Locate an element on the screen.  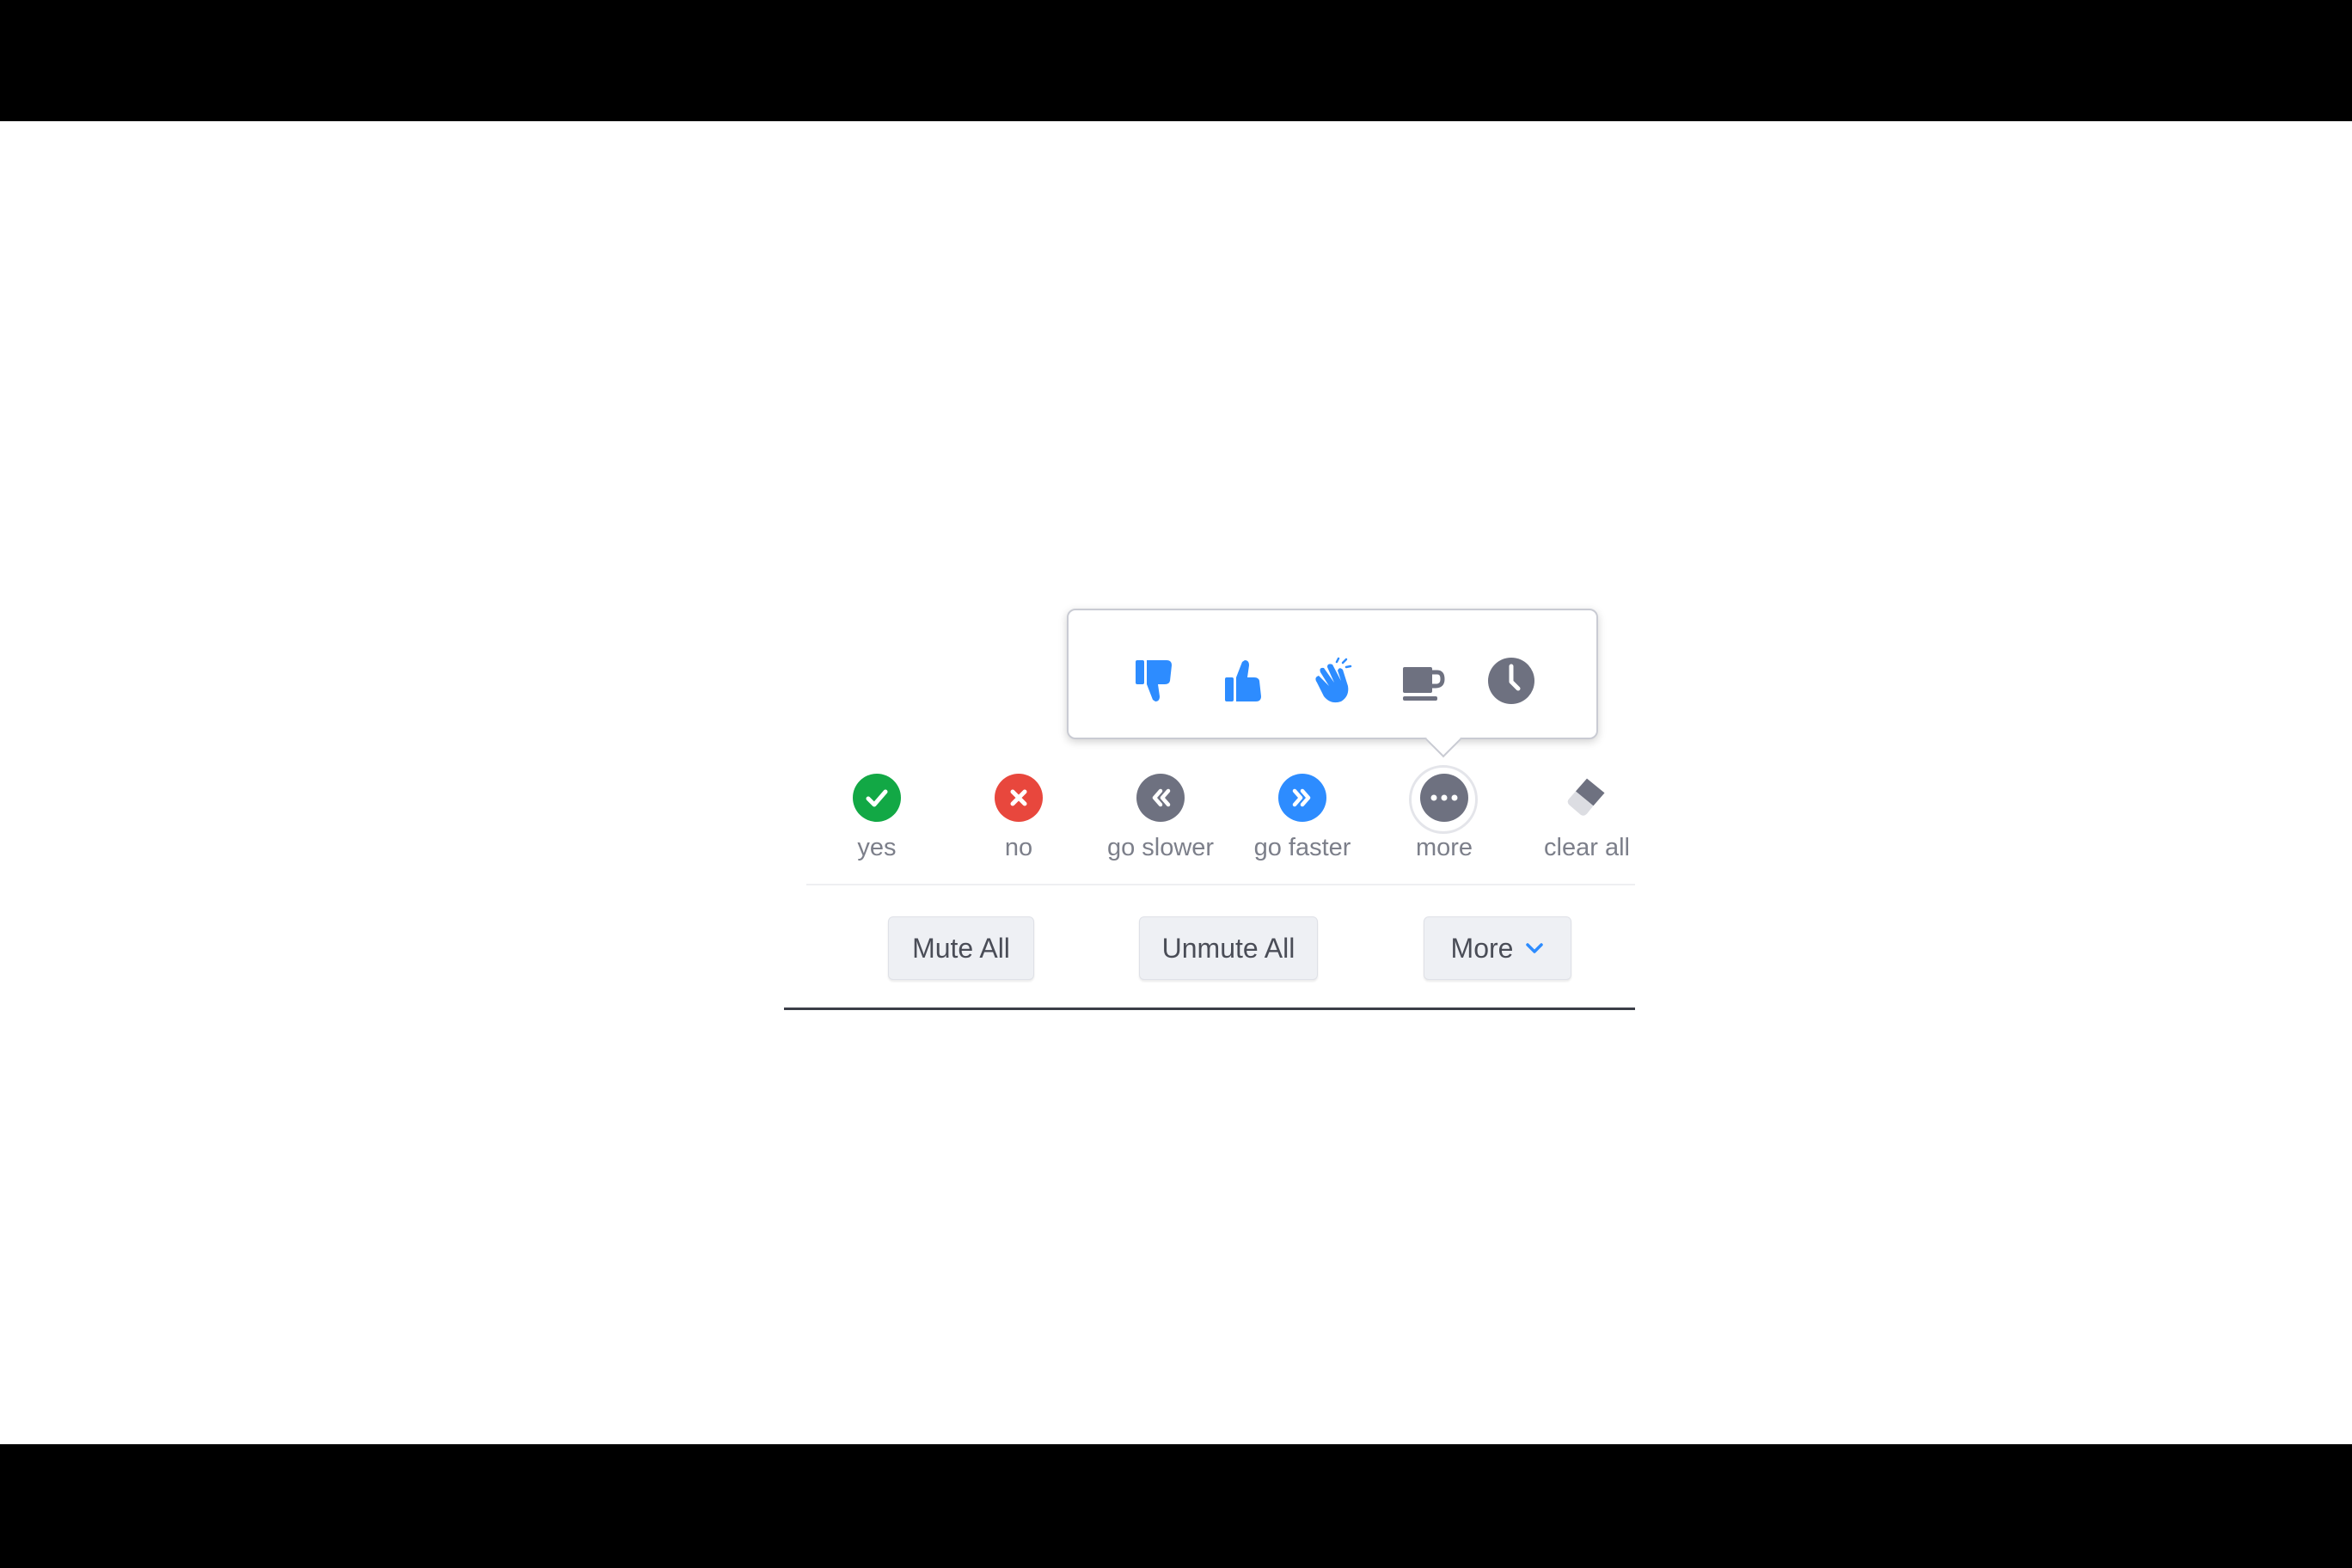
thumbs-down-icon is located at coordinates (1153, 680).